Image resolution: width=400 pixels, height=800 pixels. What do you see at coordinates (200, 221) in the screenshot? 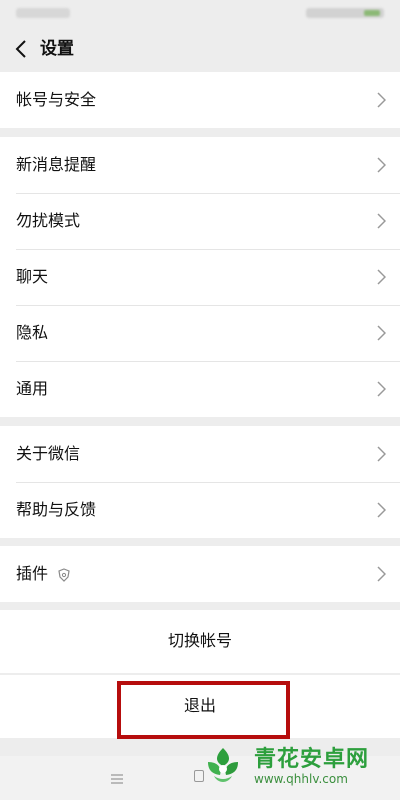
I see `settings-item-do-not-disturb: 勿扰模式` at bounding box center [200, 221].